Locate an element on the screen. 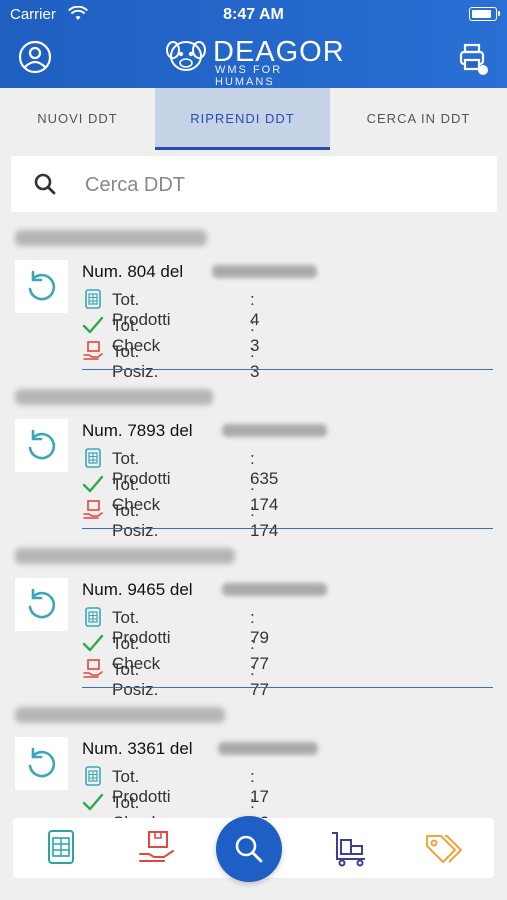  search-input is located at coordinates (280, 185).